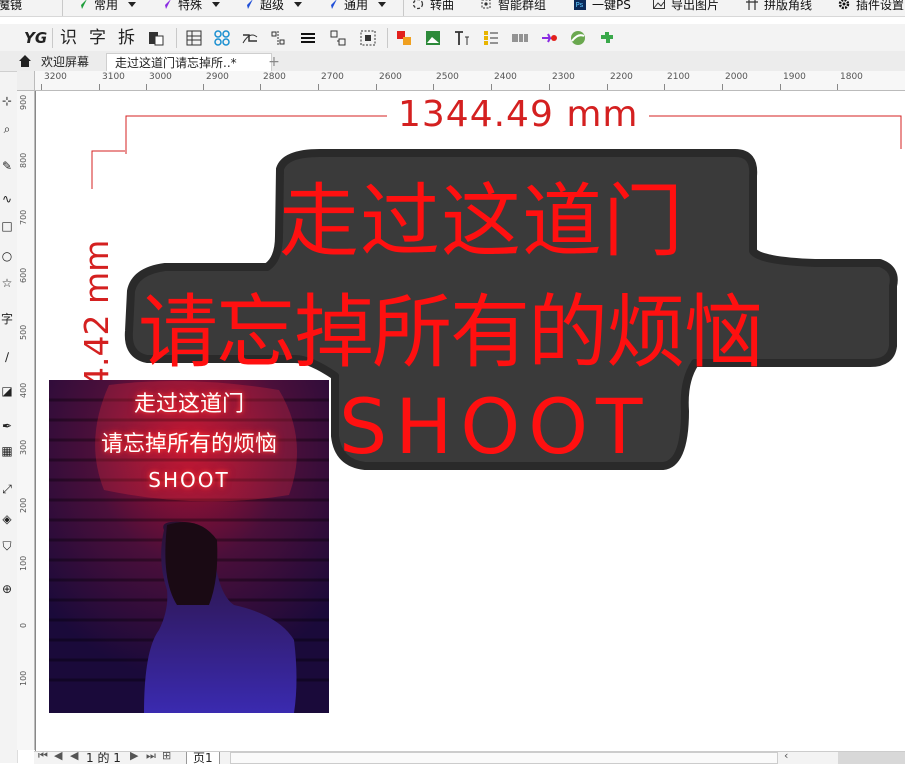 This screenshot has height=764, width=905. I want to click on scroll-left-icon: ‹, so click(786, 757).